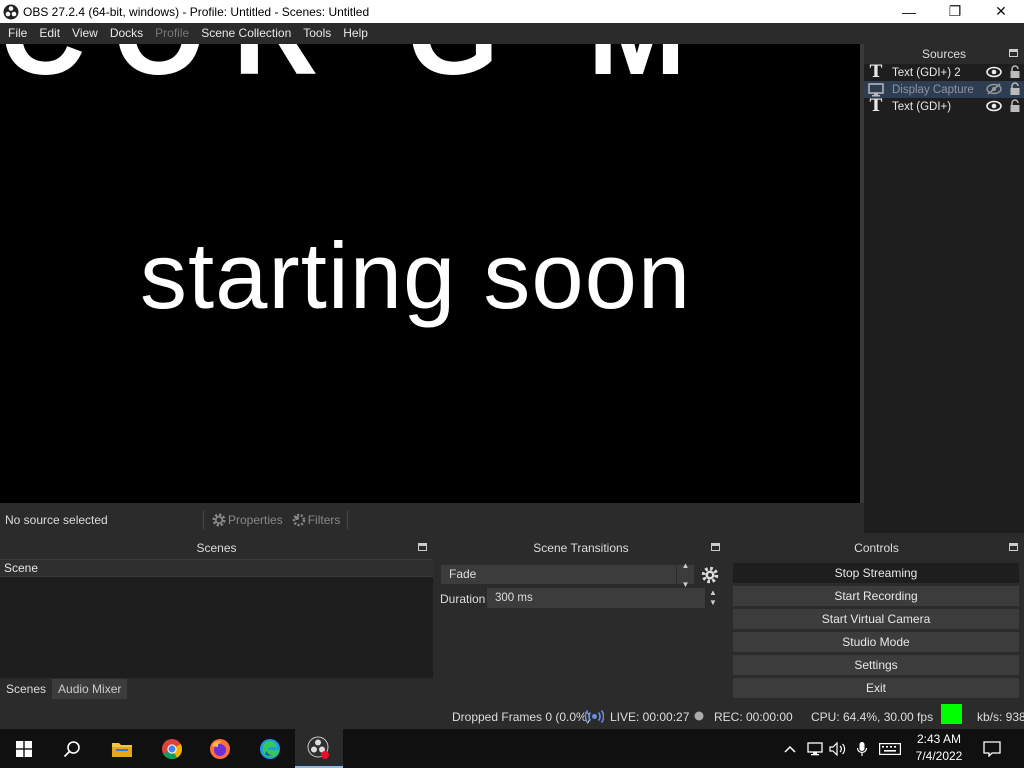 The image size is (1024, 768). I want to click on filters-button: Filters, so click(316, 520).